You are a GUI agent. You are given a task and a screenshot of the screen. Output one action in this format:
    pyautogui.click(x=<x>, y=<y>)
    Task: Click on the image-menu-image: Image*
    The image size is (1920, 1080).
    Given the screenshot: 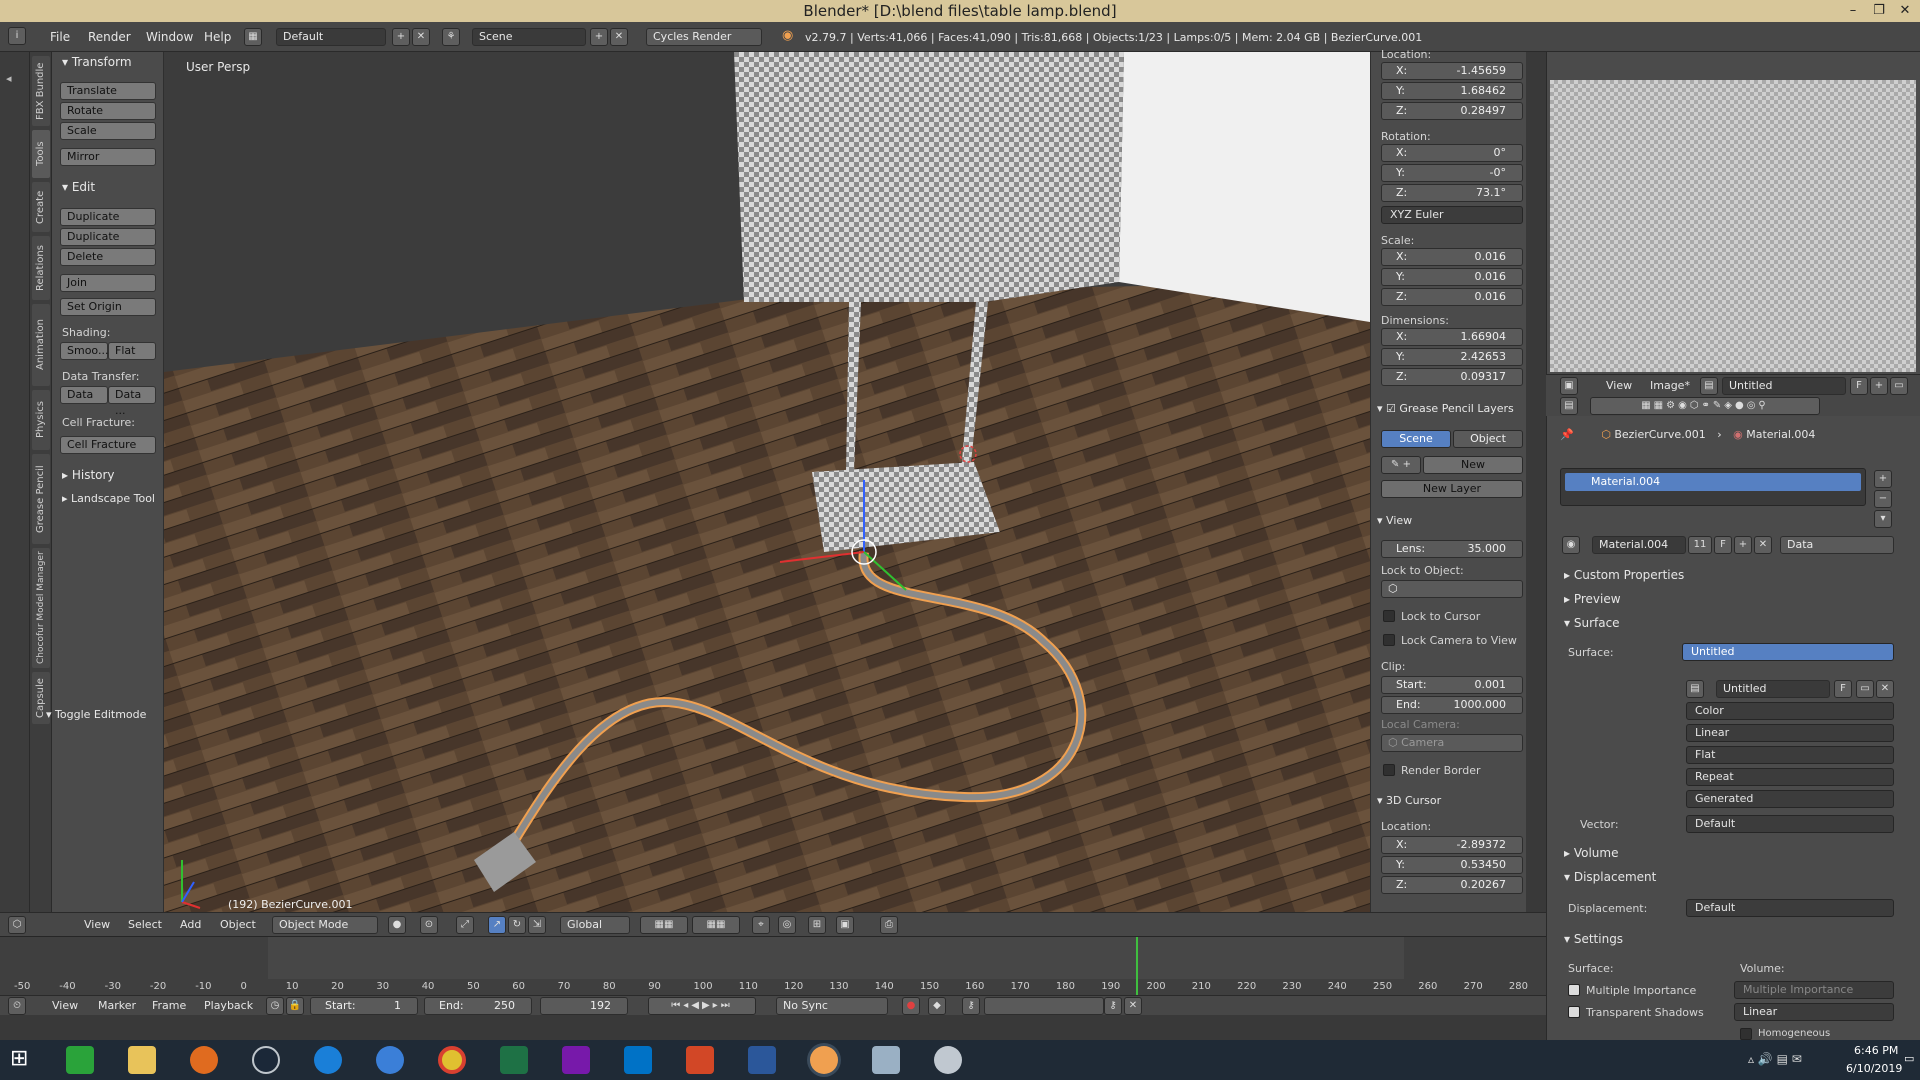 What is the action you would take?
    pyautogui.click(x=1670, y=385)
    